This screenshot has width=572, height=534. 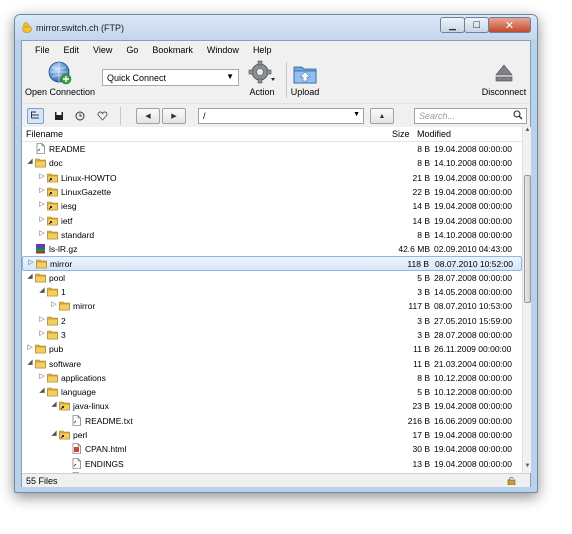 I want to click on file-row: ▷ mirror 117 B 08.07.2010 10:53:00, so click(x=272, y=306).